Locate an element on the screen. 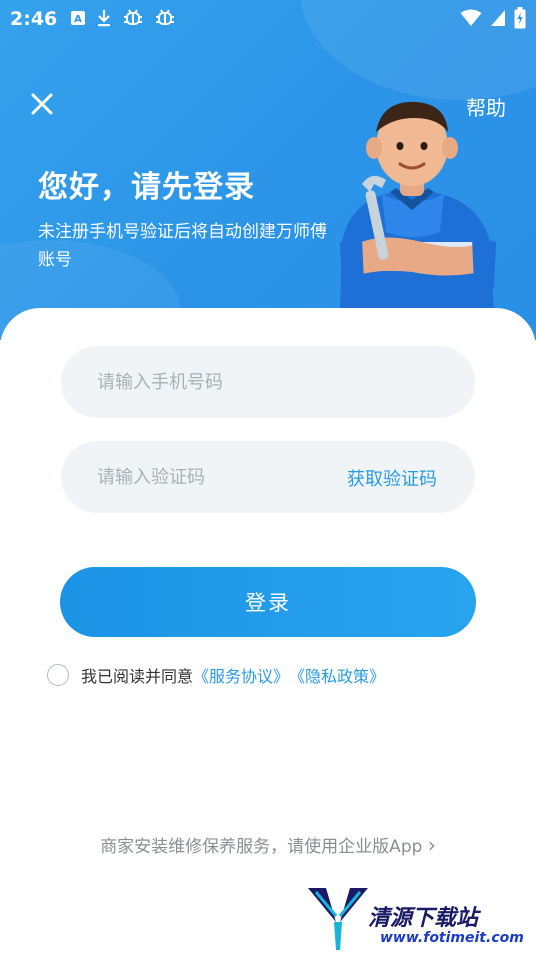 Image resolution: width=536 pixels, height=954 pixels. watermark-logo-icon is located at coordinates (338, 919).